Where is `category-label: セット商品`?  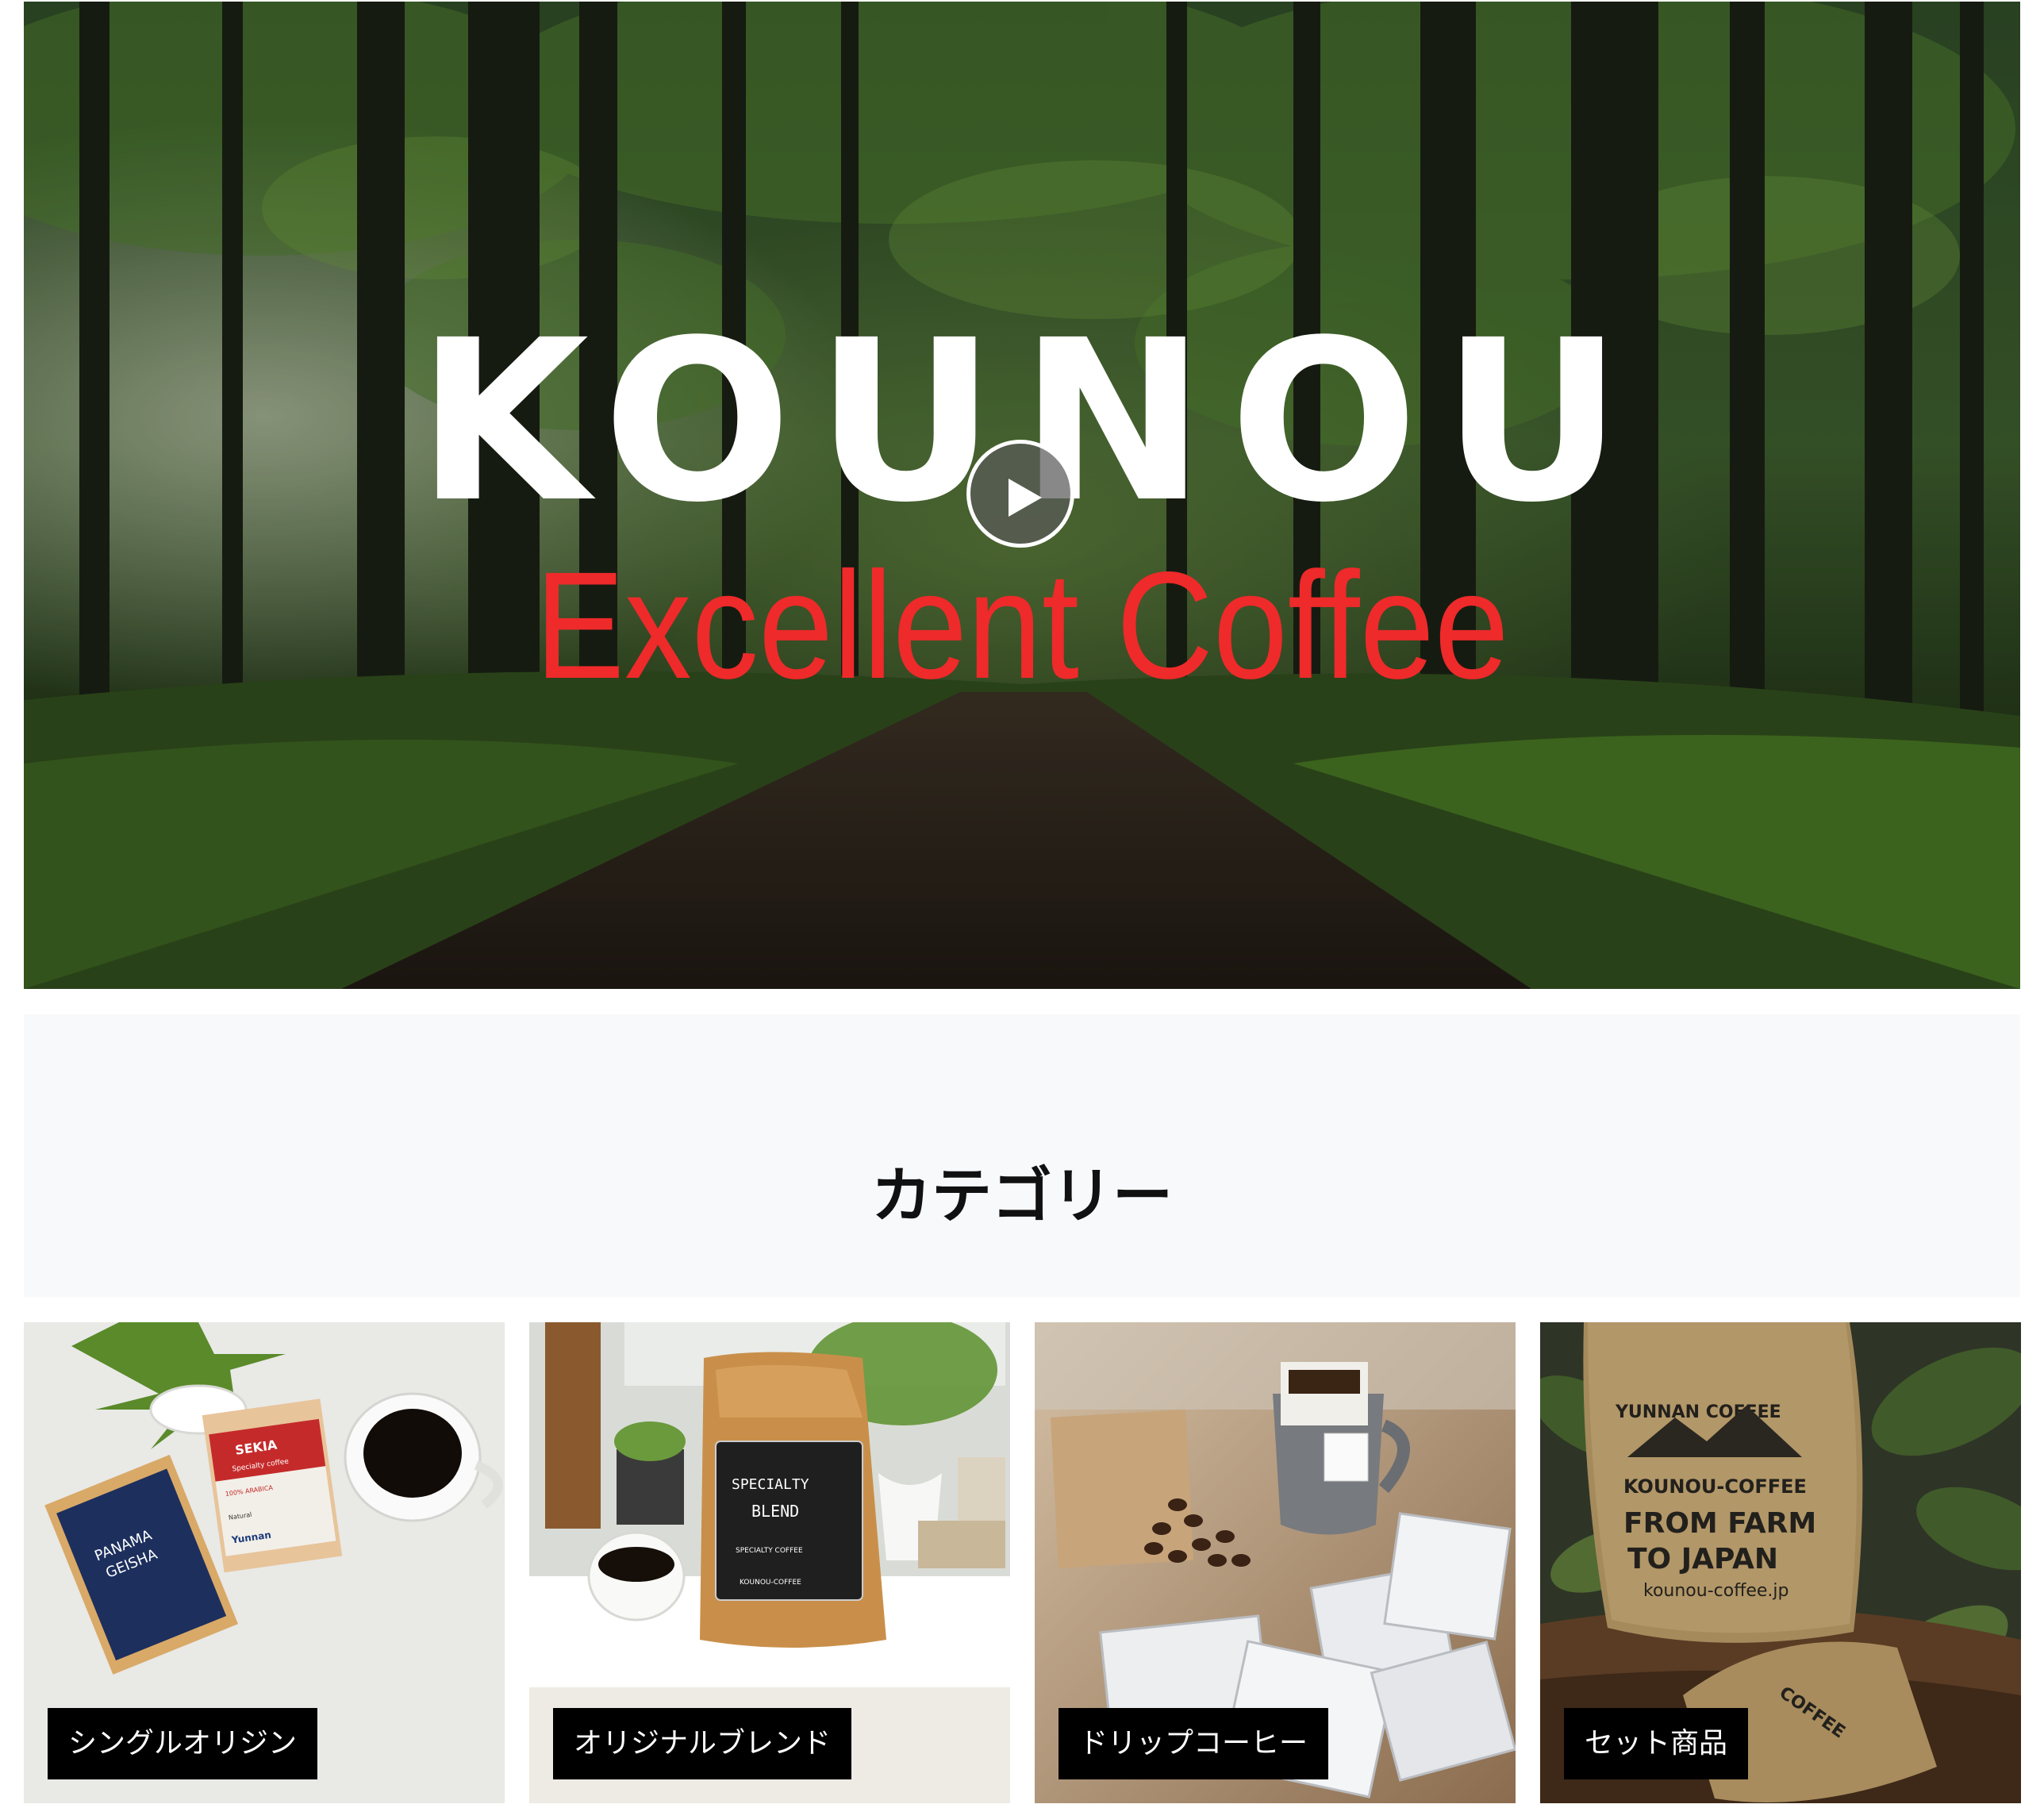
category-label: セット商品 is located at coordinates (1656, 1744).